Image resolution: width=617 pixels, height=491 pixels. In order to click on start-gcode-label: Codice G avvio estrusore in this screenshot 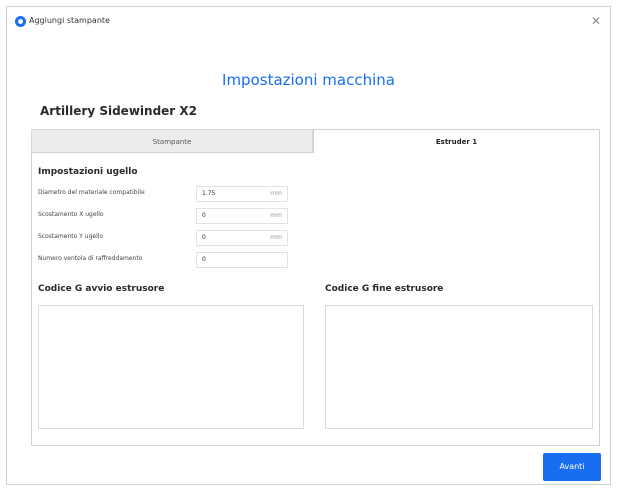, I will do `click(101, 289)`.